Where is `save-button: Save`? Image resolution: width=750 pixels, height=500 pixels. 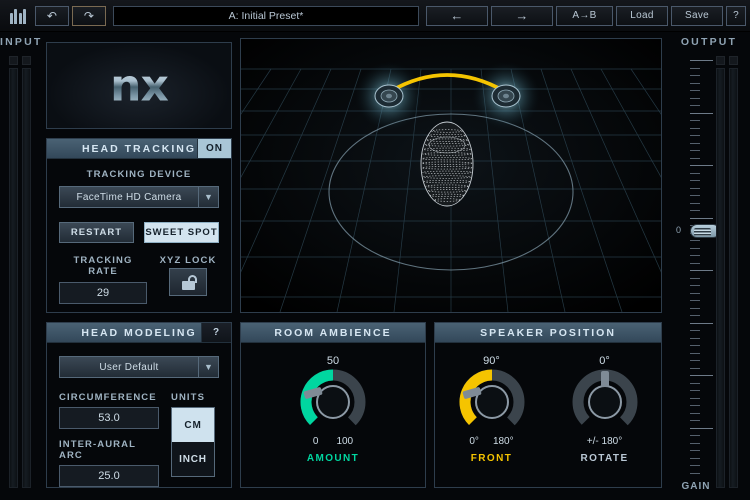
save-button: Save is located at coordinates (697, 15).